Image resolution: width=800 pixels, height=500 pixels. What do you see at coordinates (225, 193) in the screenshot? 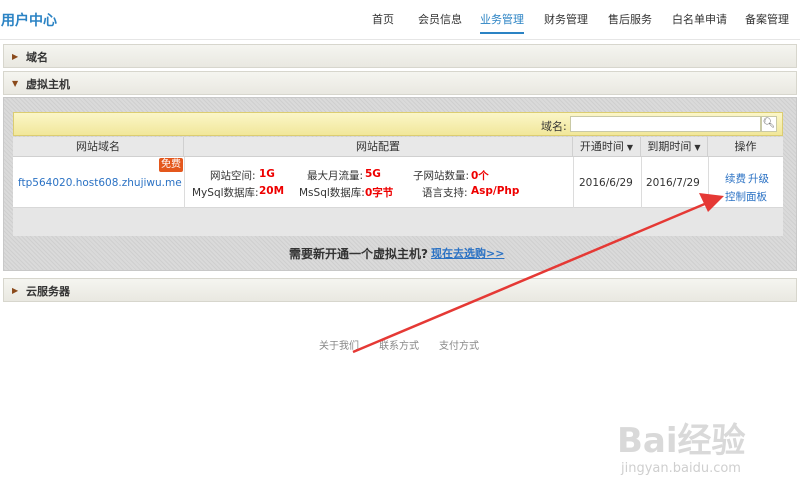
I see `config-mysql-label: MySql数据库:` at bounding box center [225, 193].